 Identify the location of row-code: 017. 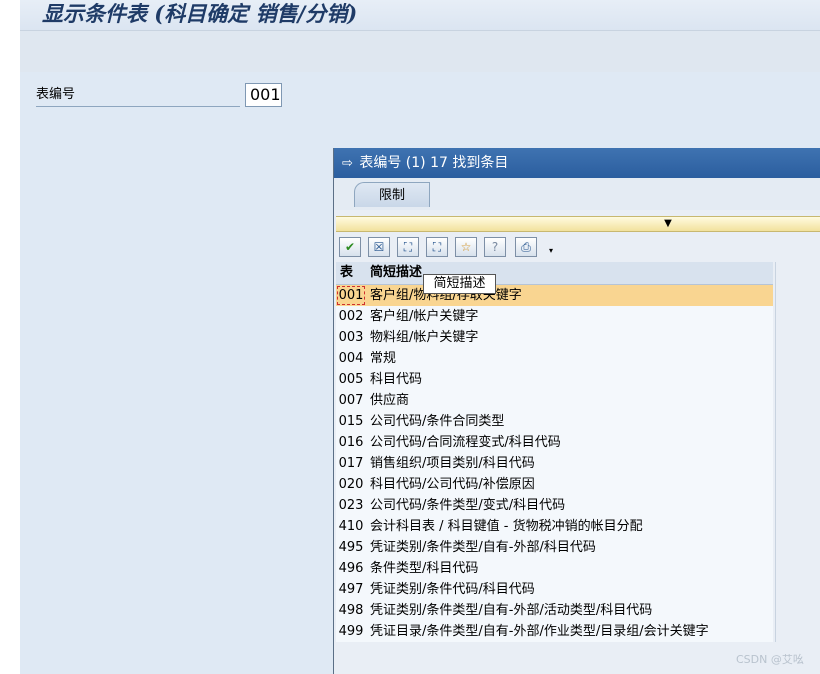
(351, 463).